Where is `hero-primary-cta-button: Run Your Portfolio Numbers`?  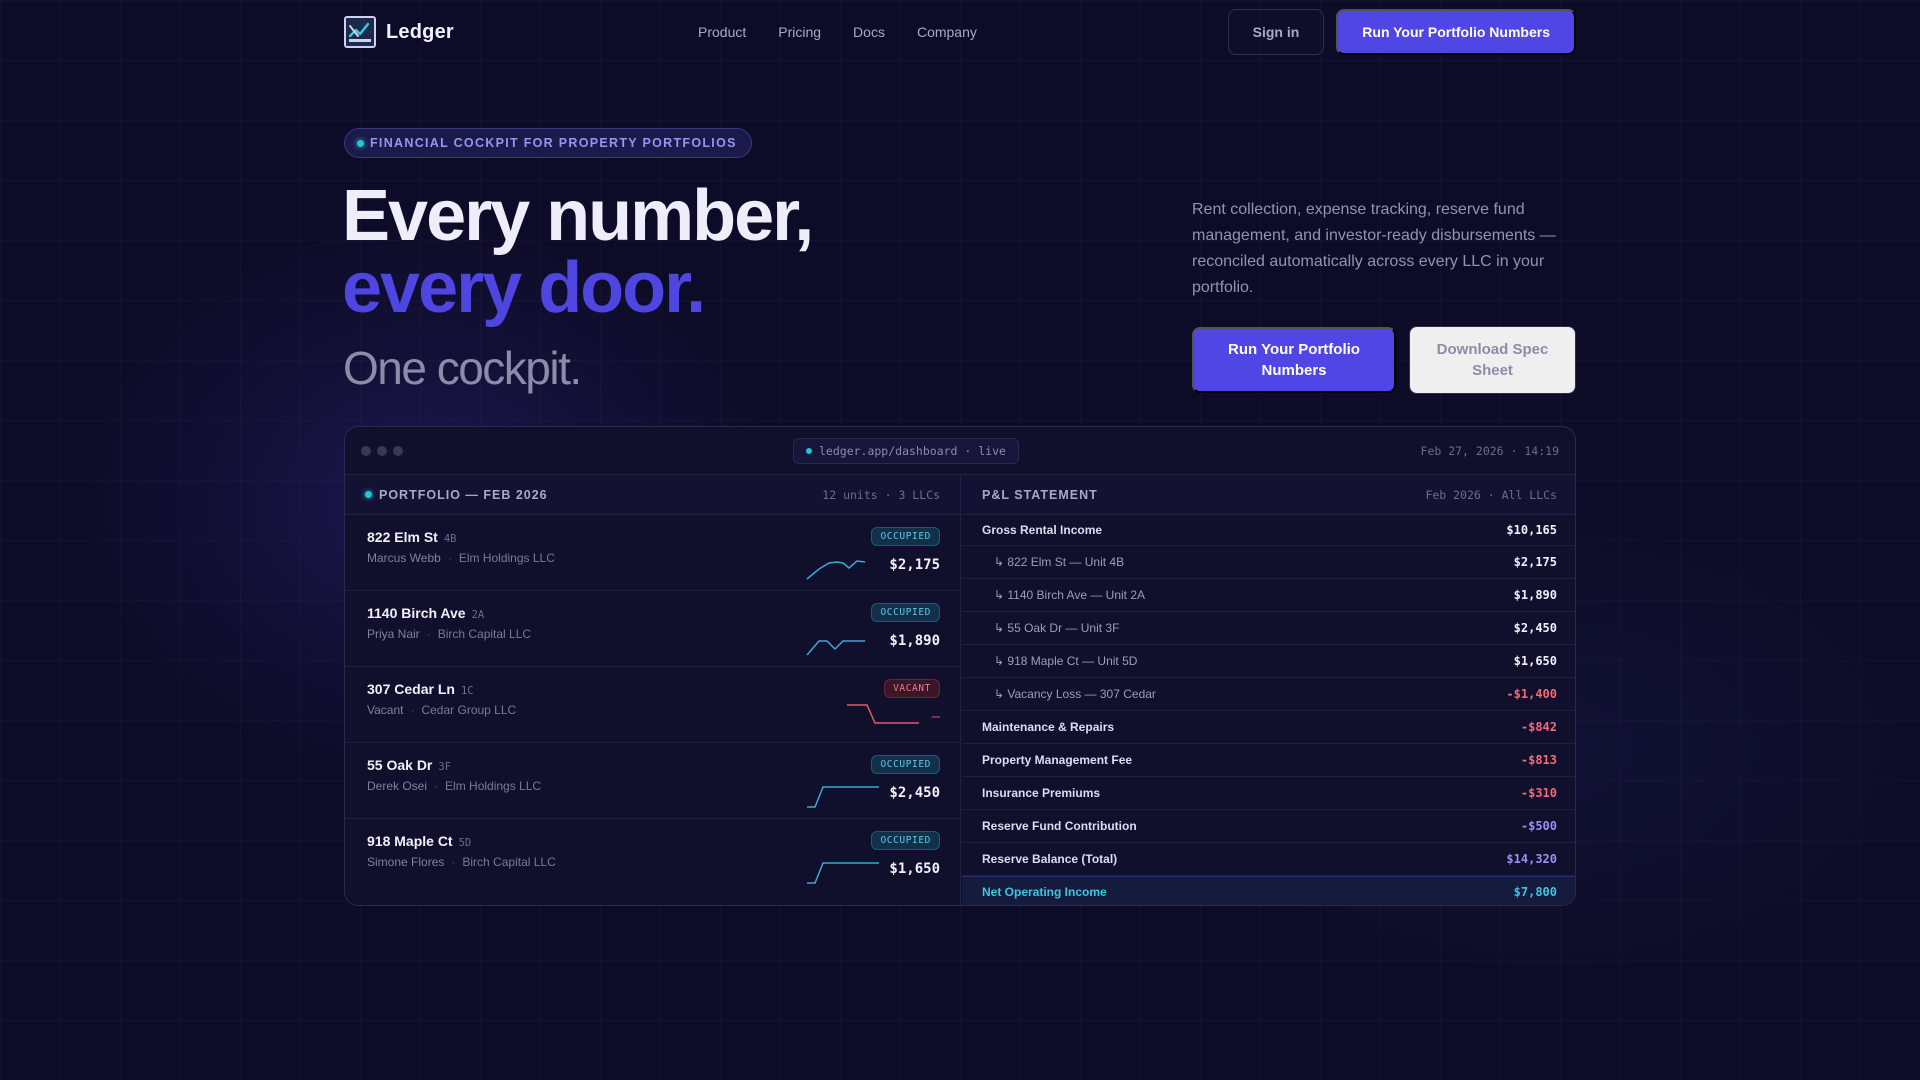 hero-primary-cta-button: Run Your Portfolio Numbers is located at coordinates (1294, 360).